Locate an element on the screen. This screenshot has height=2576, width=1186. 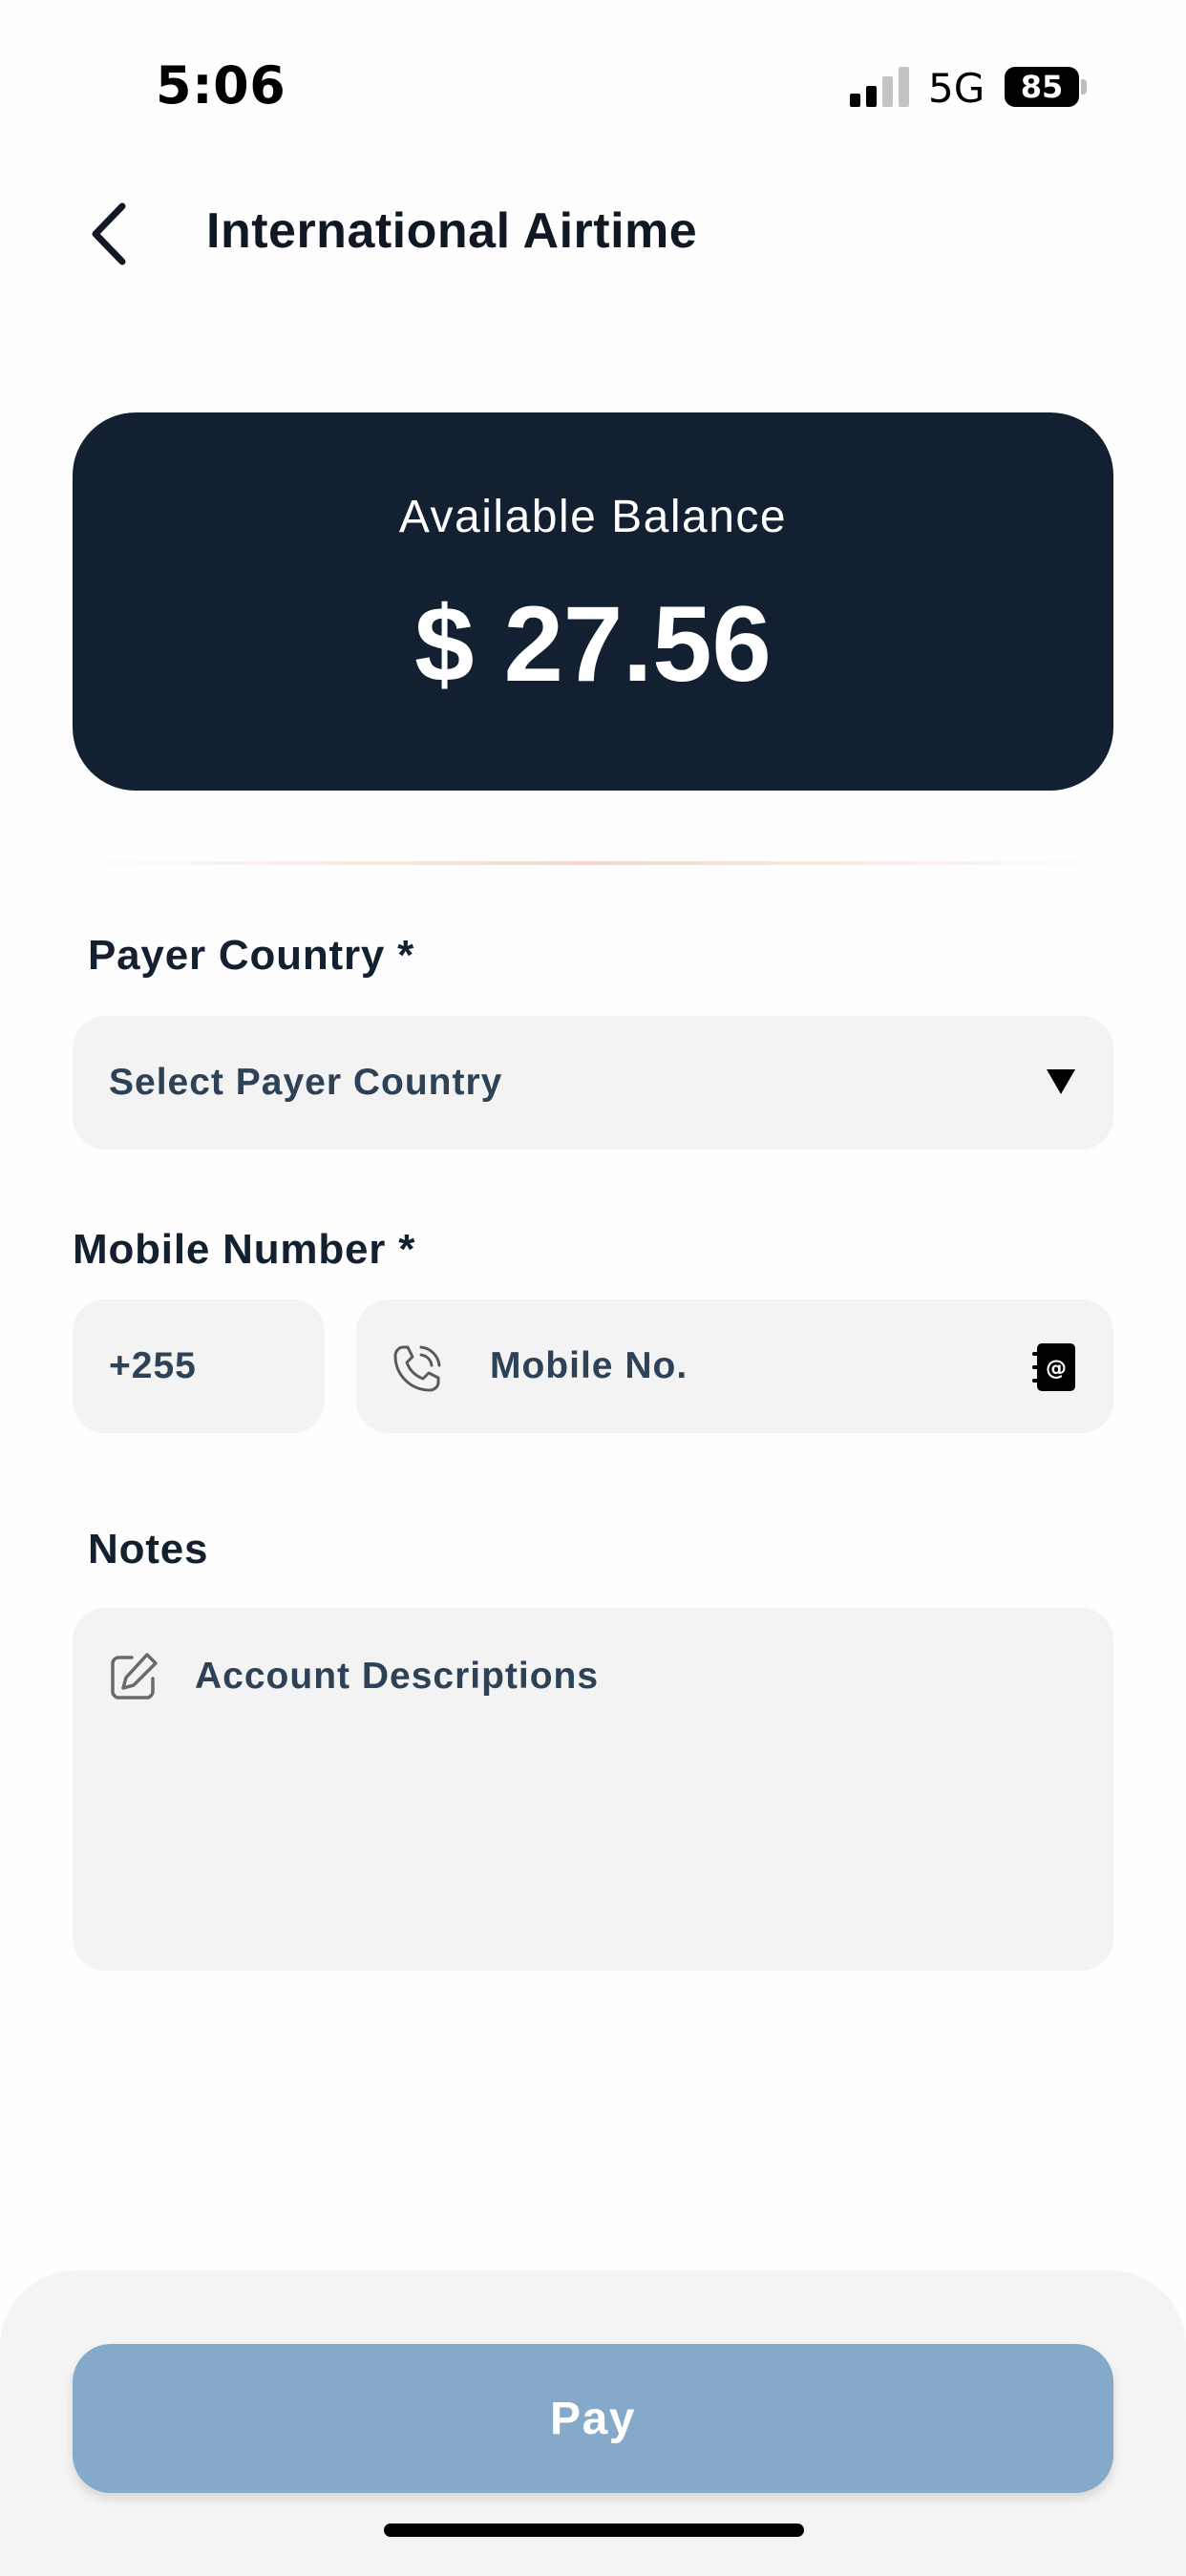
section-divider is located at coordinates (593, 863).